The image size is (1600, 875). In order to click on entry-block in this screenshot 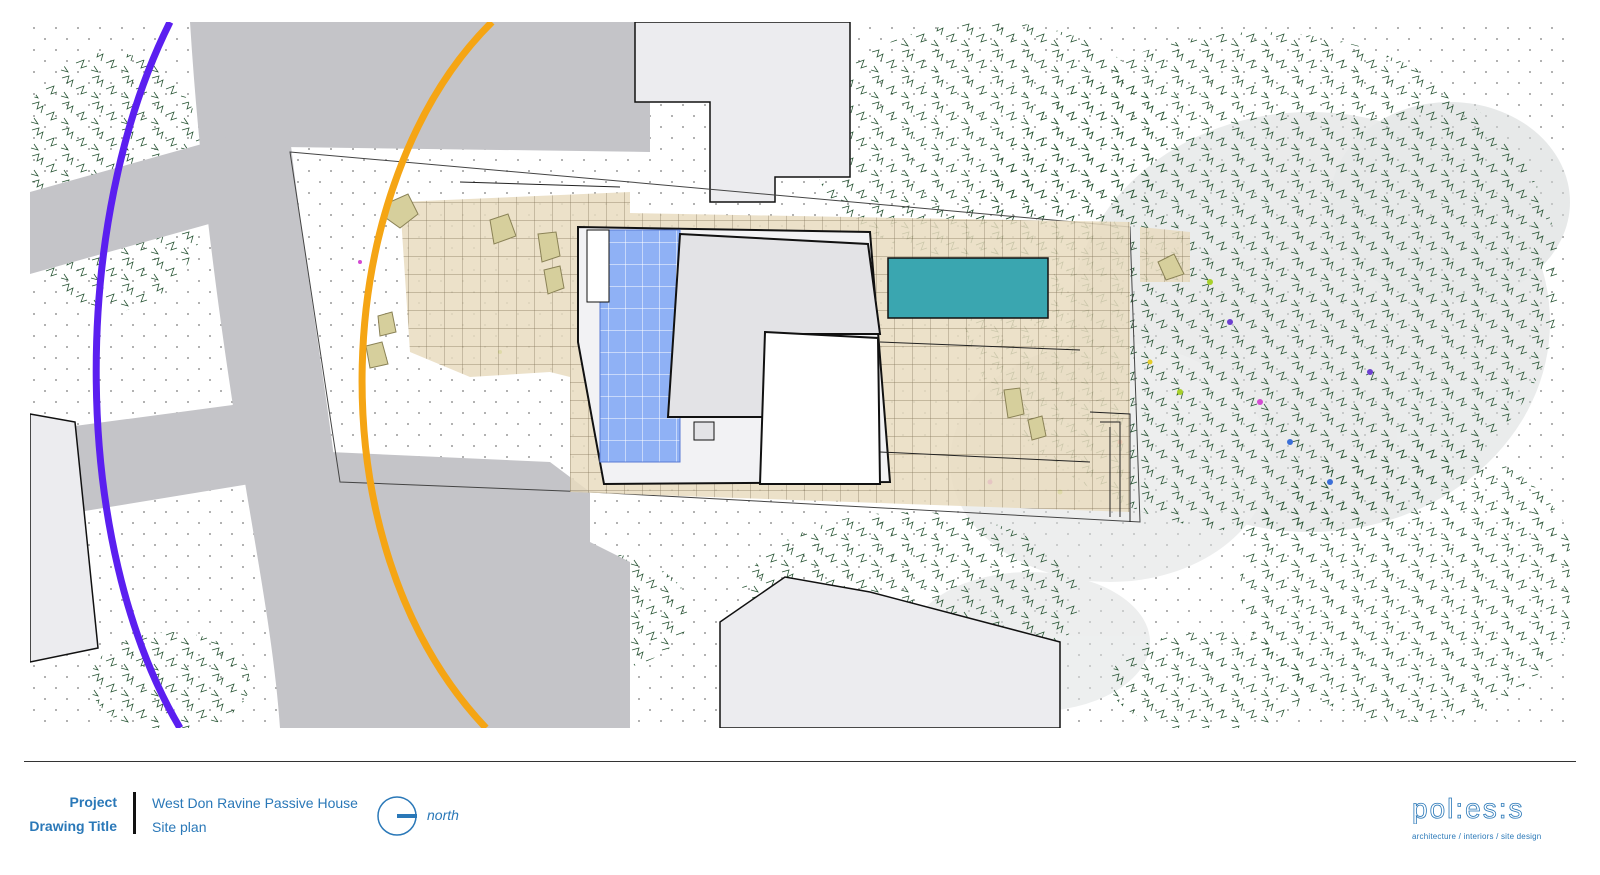, I will do `click(598, 266)`.